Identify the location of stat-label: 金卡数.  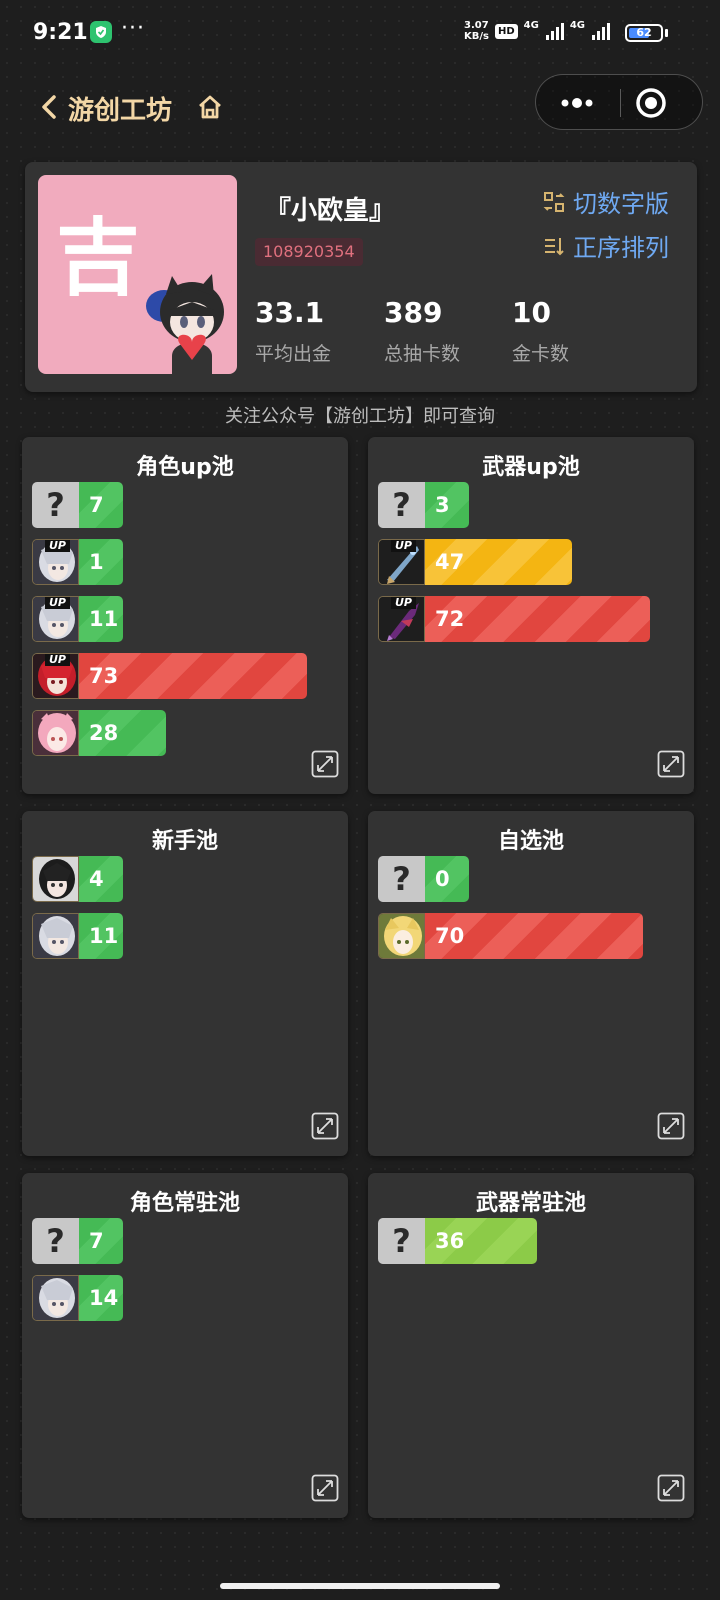
(541, 354).